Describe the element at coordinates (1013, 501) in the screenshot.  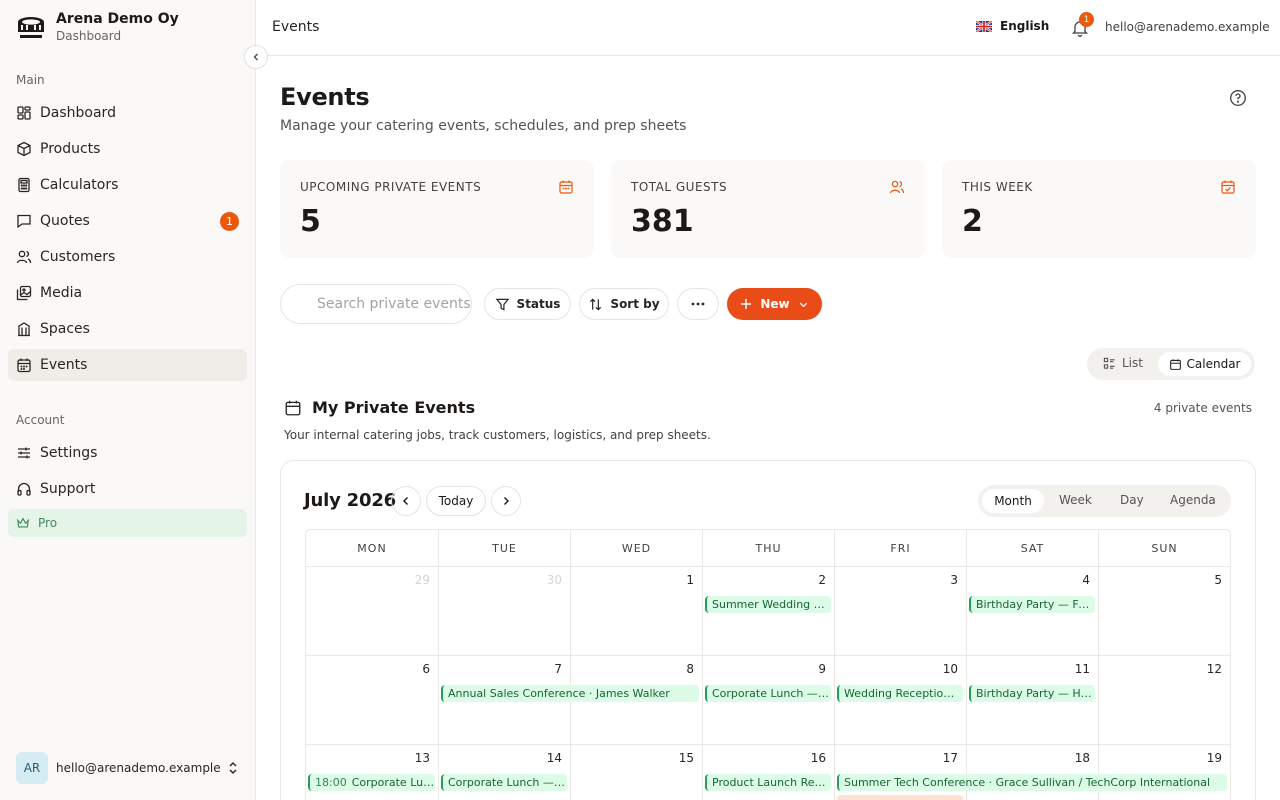
I see `tab-month: Month` at that location.